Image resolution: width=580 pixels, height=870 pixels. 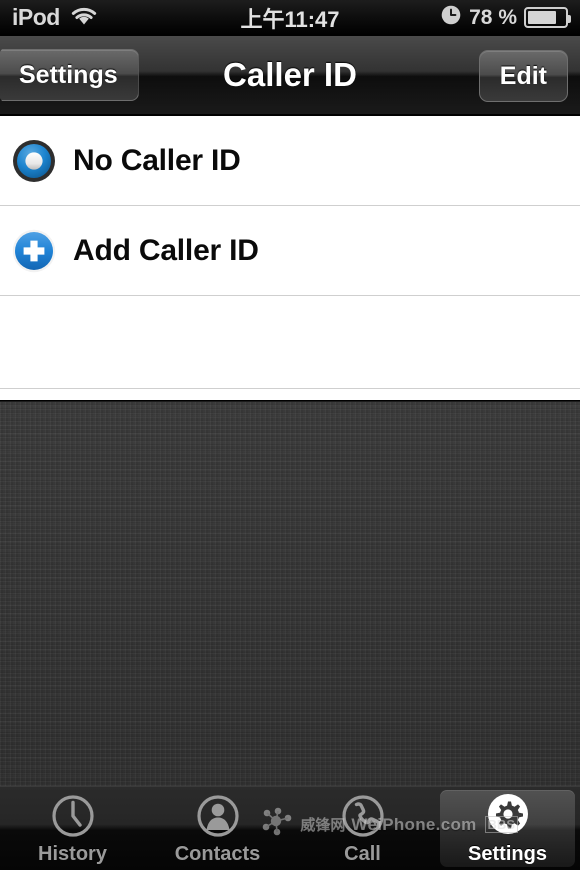 What do you see at coordinates (290, 251) in the screenshot?
I see `list-item-add-caller-id: Add Caller ID` at bounding box center [290, 251].